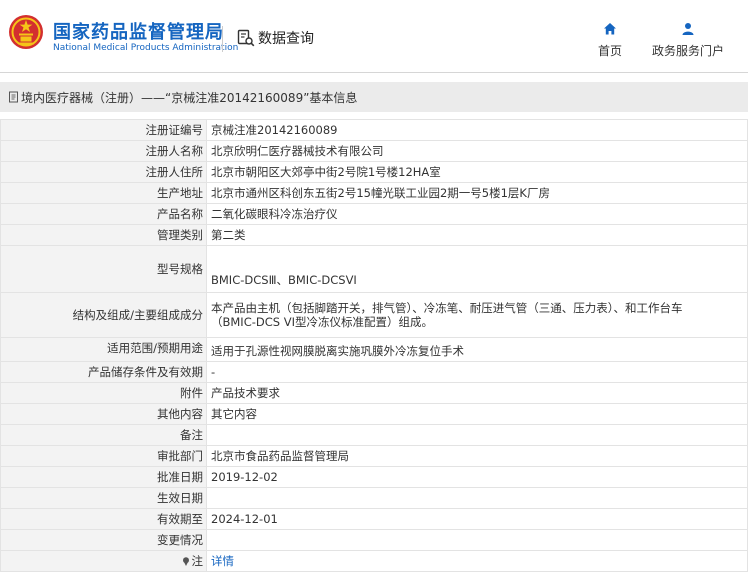 Image resolution: width=748 pixels, height=583 pixels. I want to click on data-query-label: 数据查询, so click(286, 39).